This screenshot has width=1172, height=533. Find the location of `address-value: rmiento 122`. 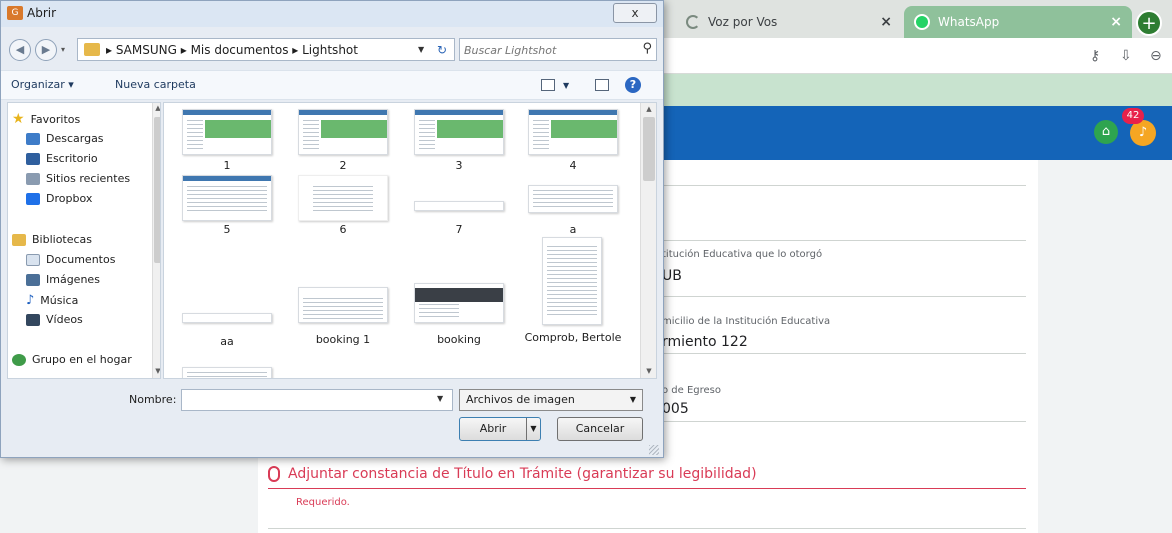

address-value: rmiento 122 is located at coordinates (705, 342).